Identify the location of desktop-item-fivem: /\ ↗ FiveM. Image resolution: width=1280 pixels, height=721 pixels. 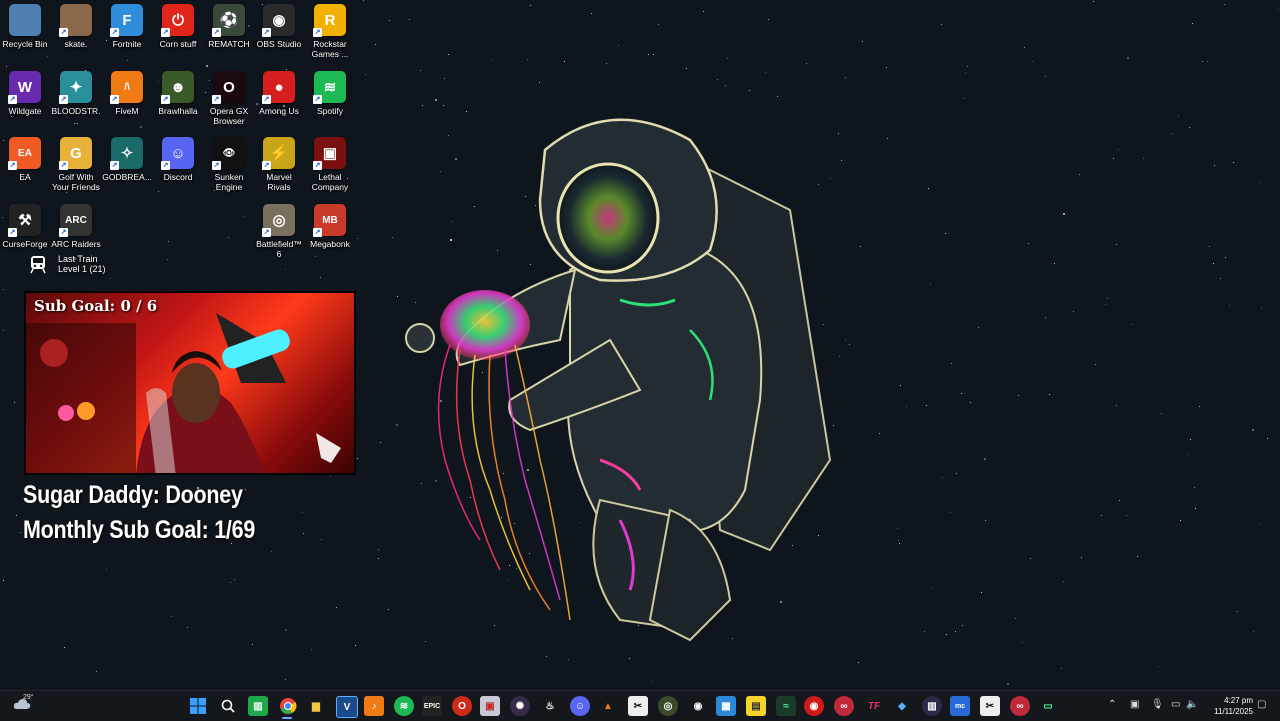
(127, 91).